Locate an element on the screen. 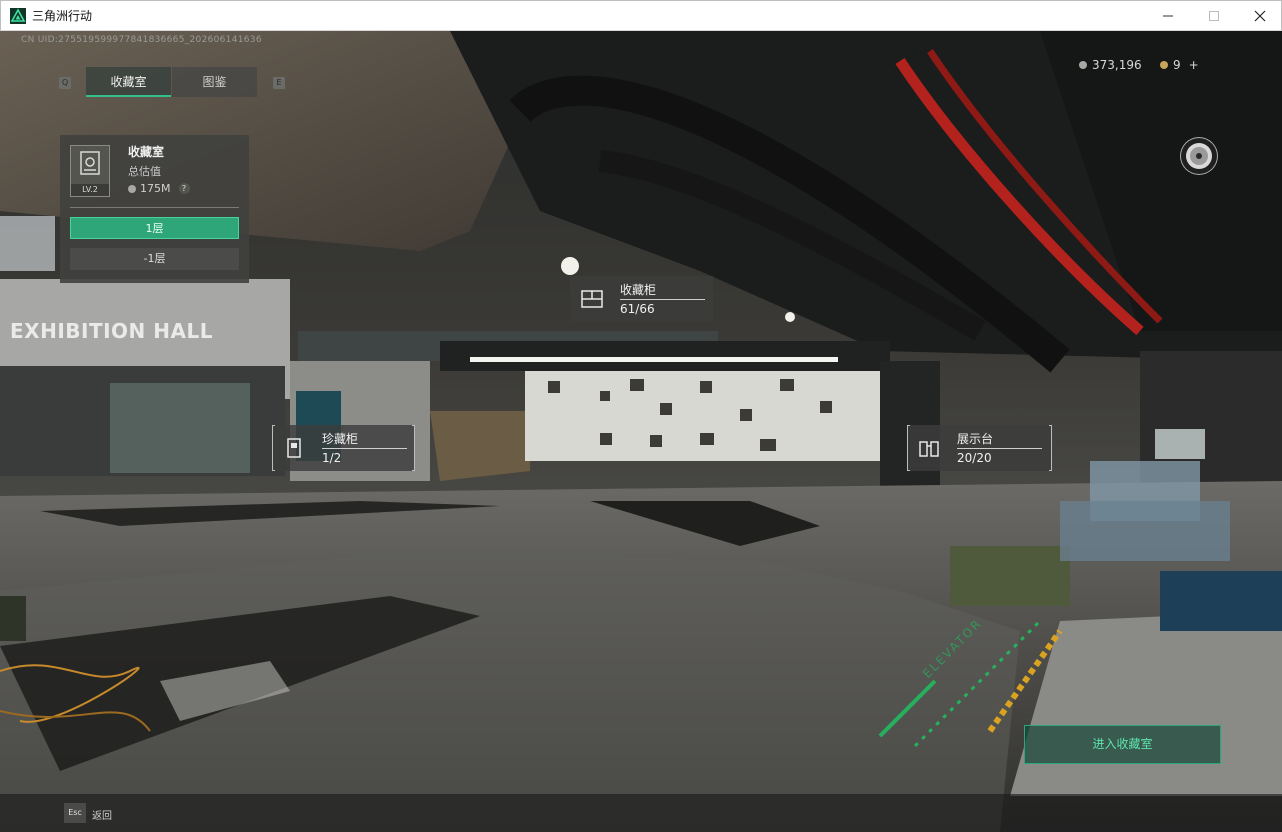  bottom-bar: Esc 返回 is located at coordinates (641, 813).